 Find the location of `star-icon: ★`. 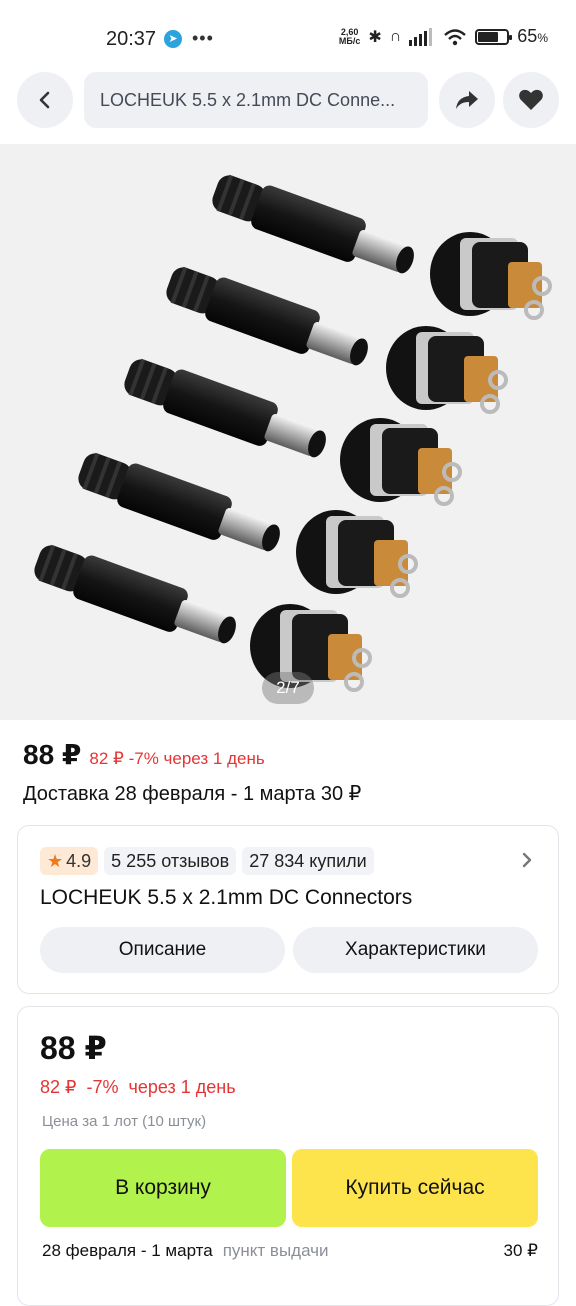

star-icon: ★ is located at coordinates (55, 860).